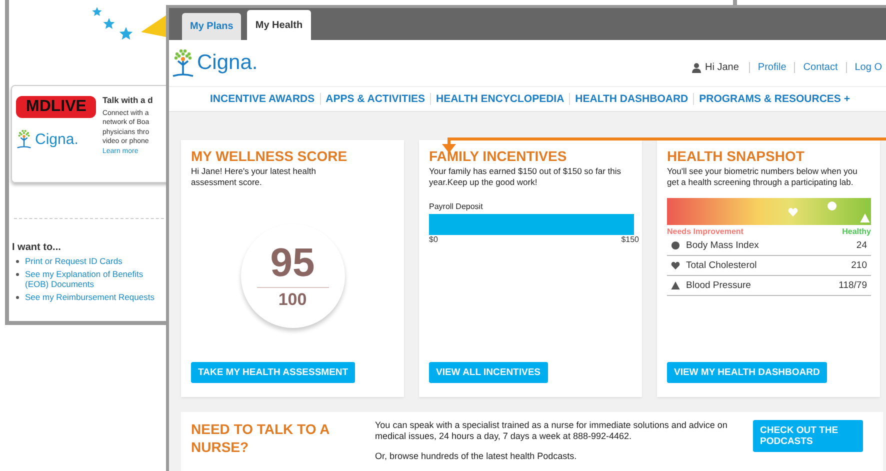 Image resolution: width=886 pixels, height=471 pixels. I want to click on card-title: NEED TO TALK TO A NURSE?, so click(260, 438).